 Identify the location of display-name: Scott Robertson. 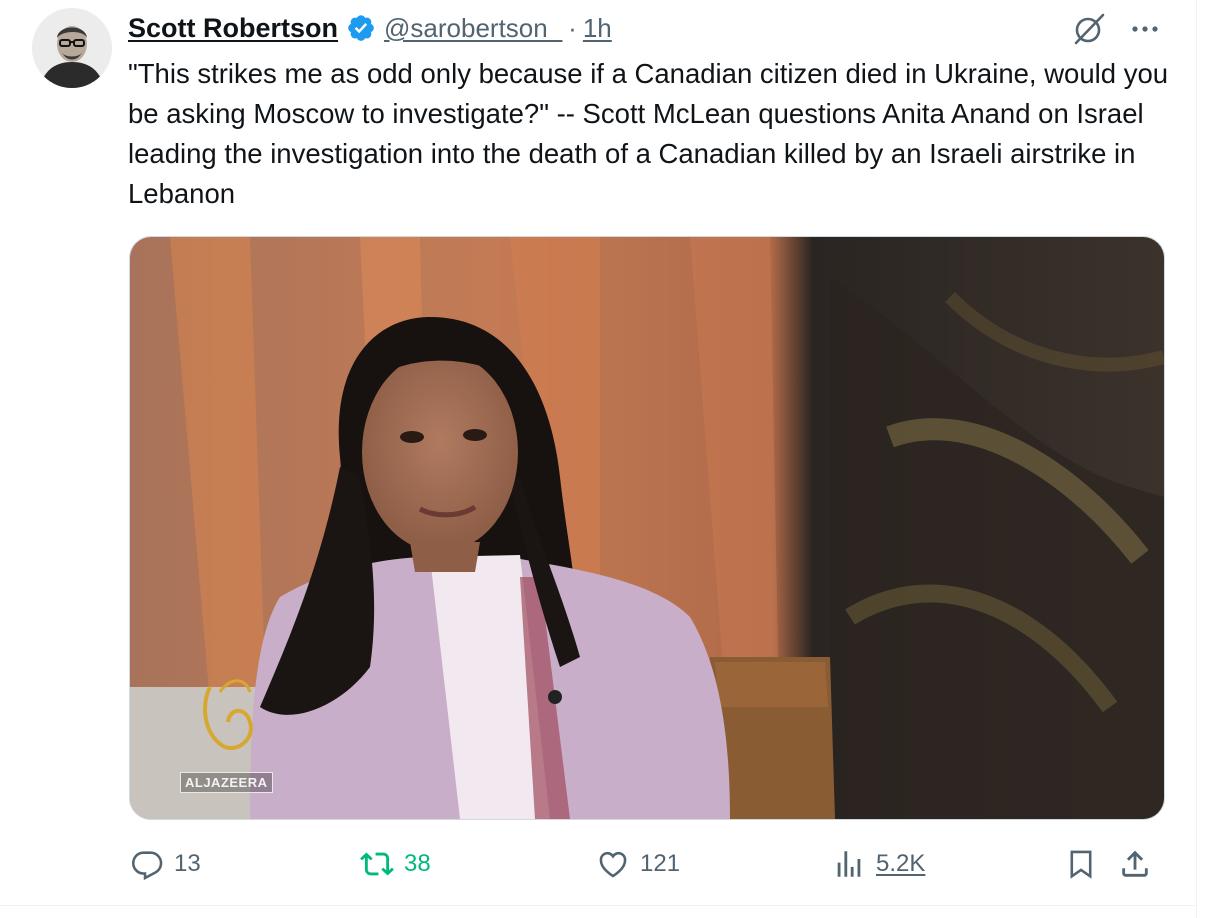
(233, 28).